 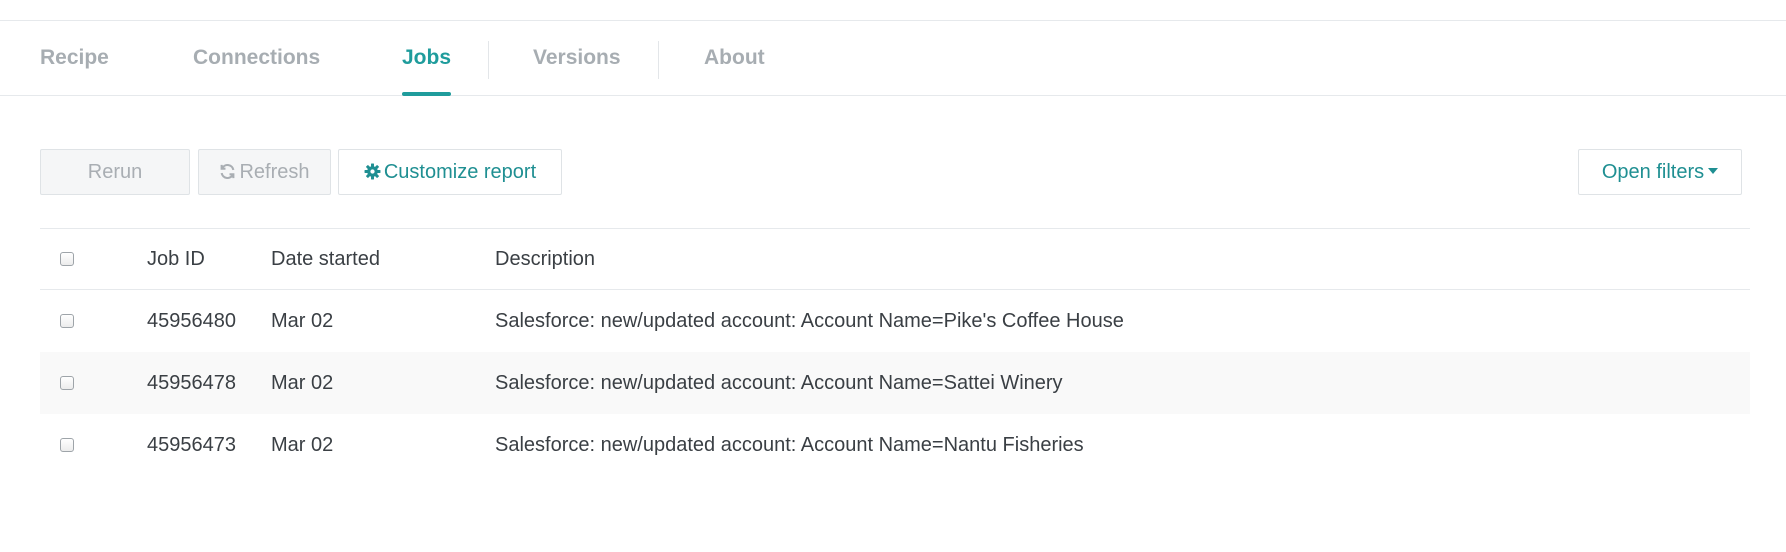 I want to click on job-id: 45956480, so click(x=191, y=320).